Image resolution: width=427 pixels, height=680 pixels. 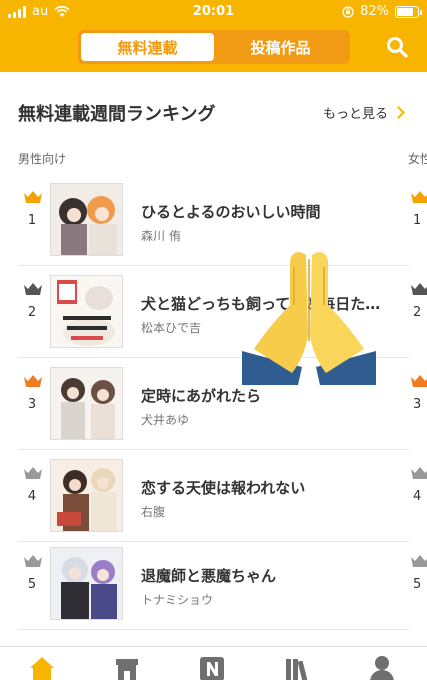 What do you see at coordinates (42, 159) in the screenshot?
I see `category-label: 男性向け` at bounding box center [42, 159].